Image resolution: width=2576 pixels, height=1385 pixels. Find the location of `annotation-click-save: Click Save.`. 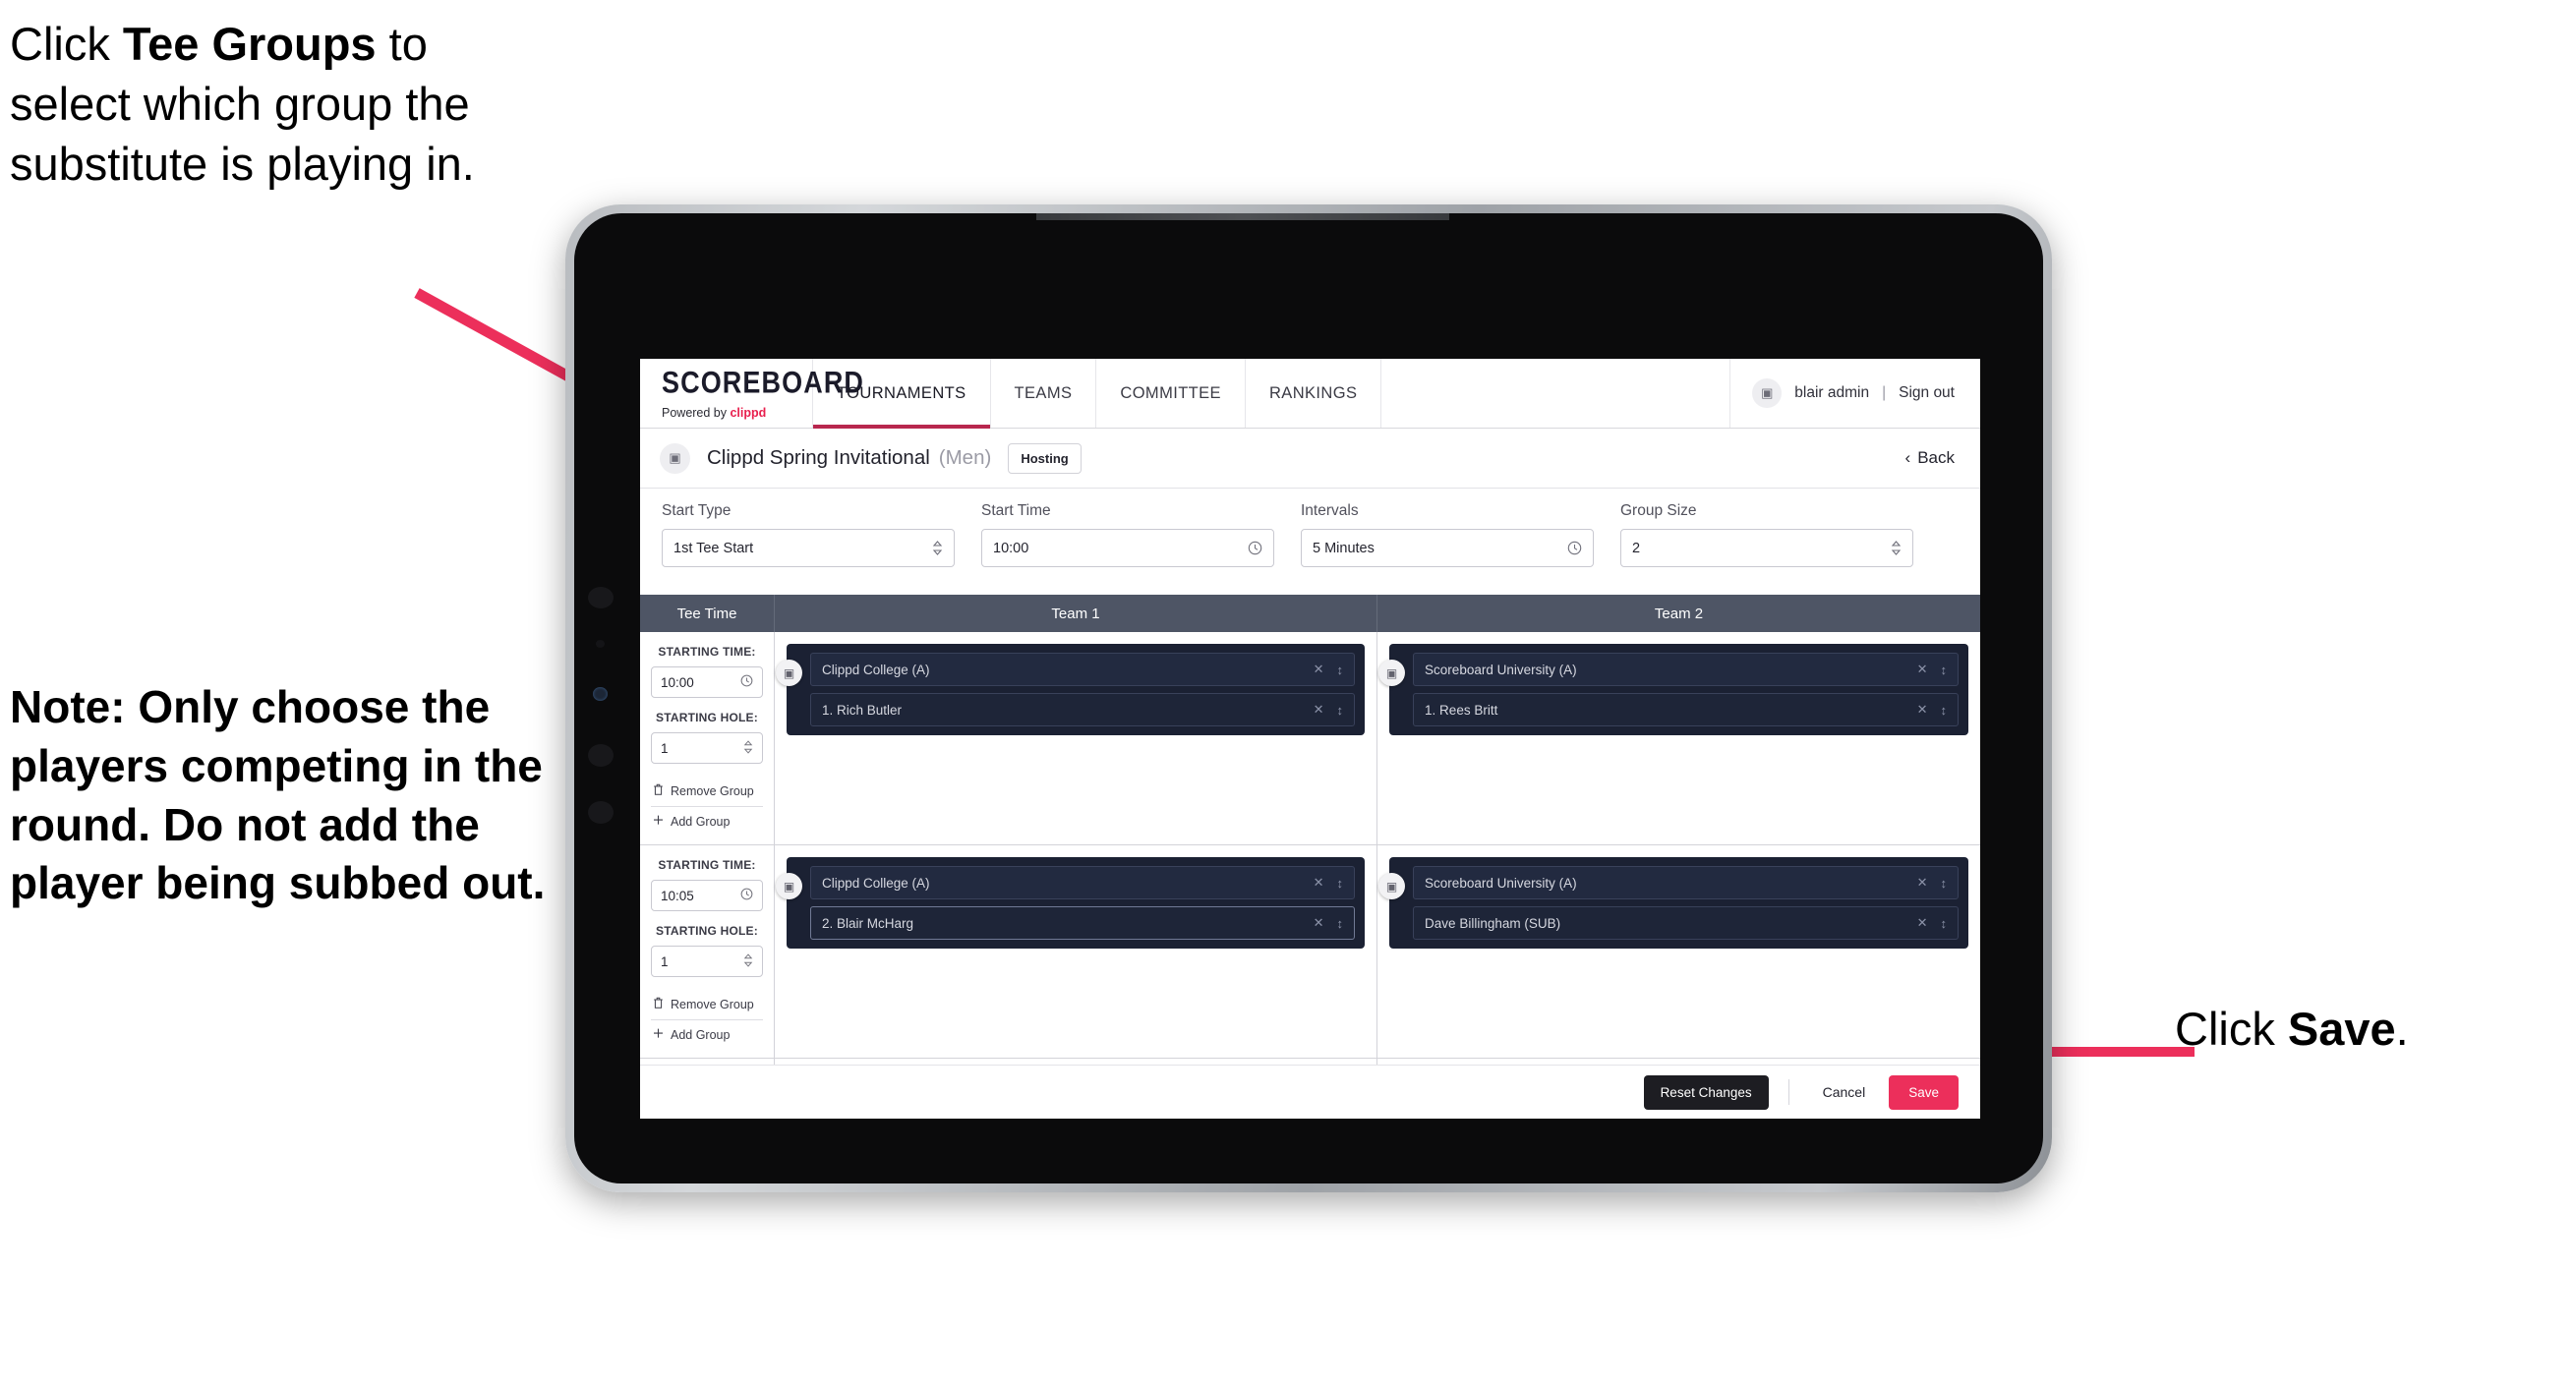

annotation-click-save: Click Save. is located at coordinates (2371, 1029).